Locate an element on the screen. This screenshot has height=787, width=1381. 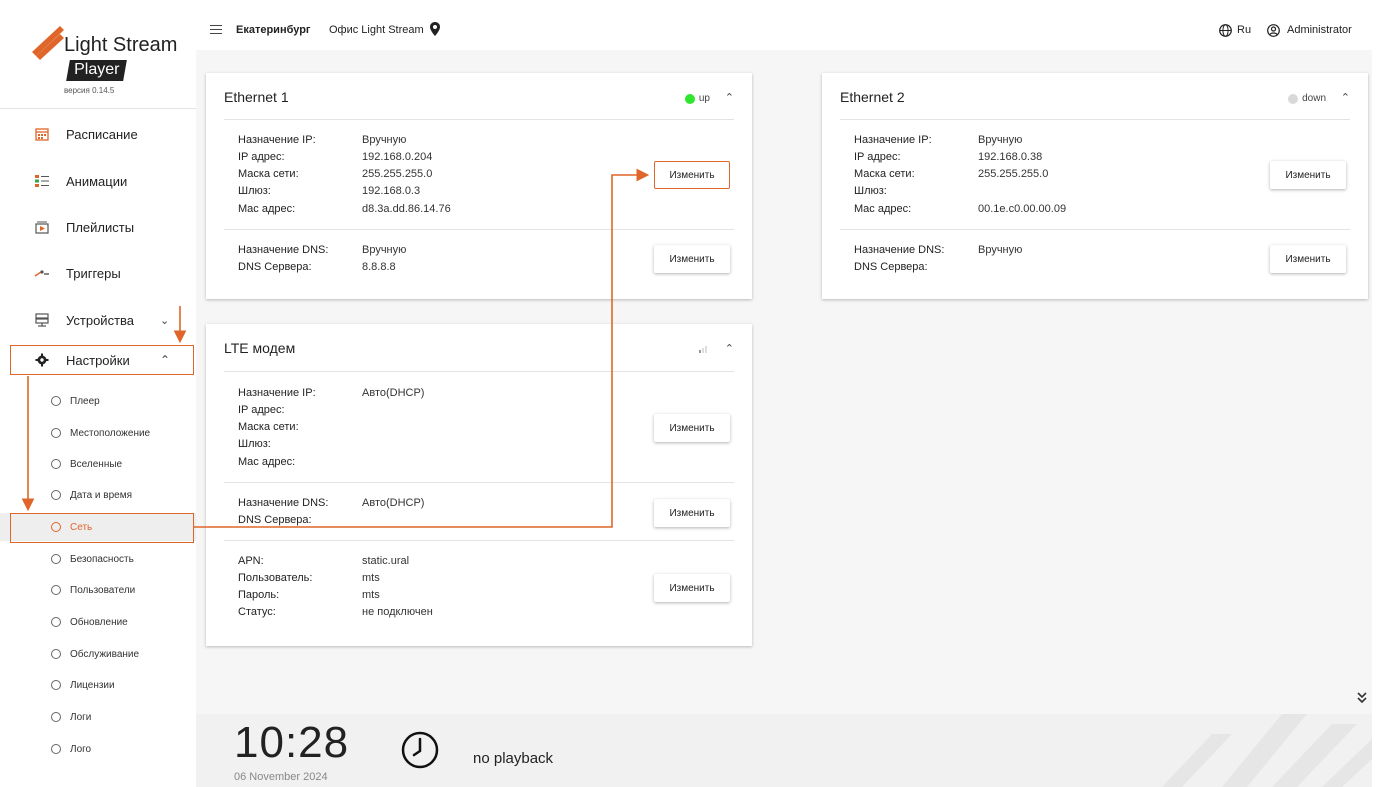
logo: Light Stream Player версия 0.14.5 is located at coordinates (105, 62).